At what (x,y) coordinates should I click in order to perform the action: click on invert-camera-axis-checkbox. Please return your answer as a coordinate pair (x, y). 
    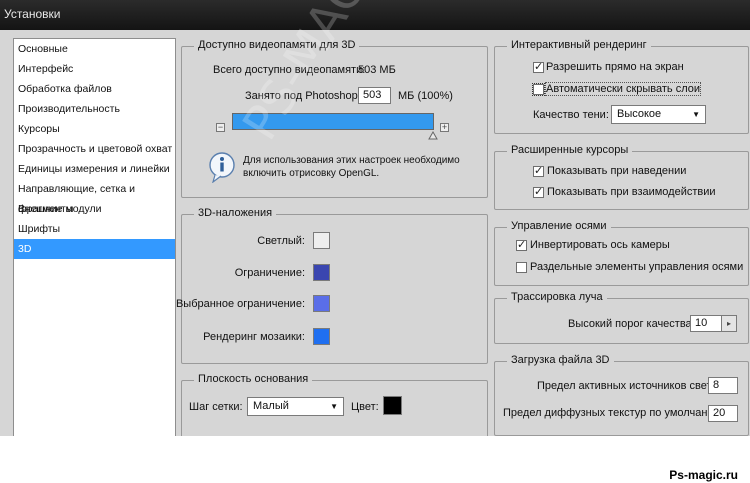
    Looking at the image, I should click on (521, 244).